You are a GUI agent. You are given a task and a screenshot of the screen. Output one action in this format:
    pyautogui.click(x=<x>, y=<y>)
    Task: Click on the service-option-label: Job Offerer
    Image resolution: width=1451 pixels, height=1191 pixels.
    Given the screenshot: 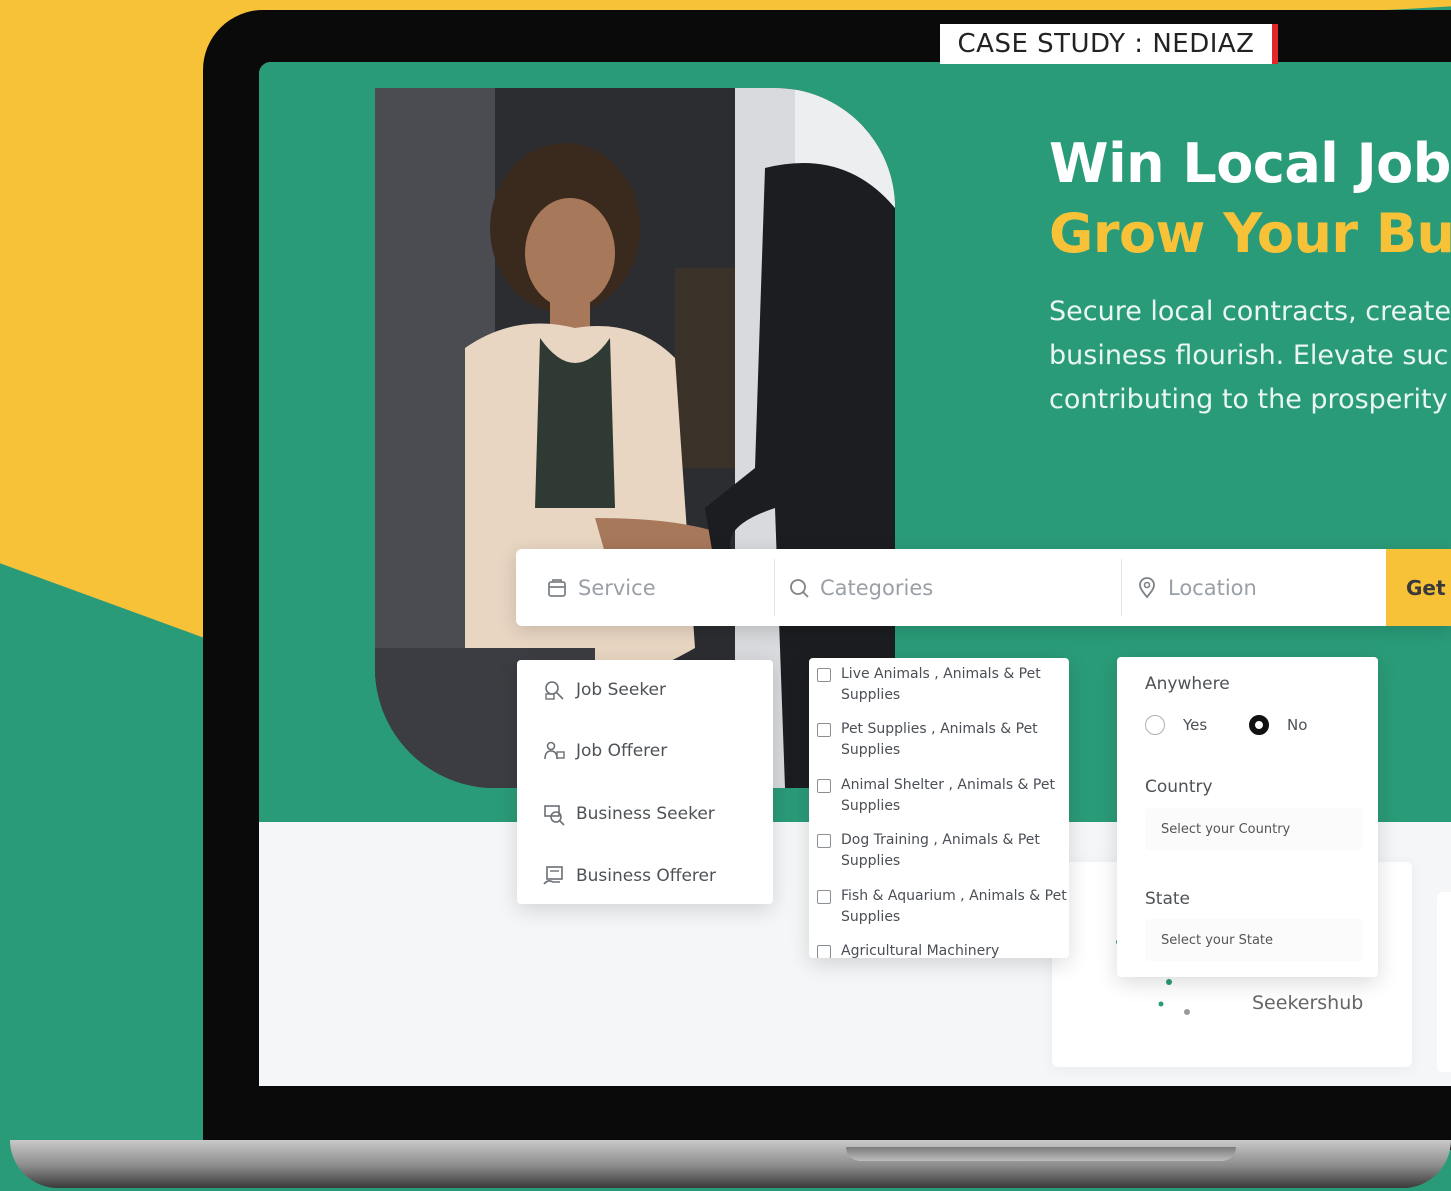 What is the action you would take?
    pyautogui.click(x=622, y=751)
    